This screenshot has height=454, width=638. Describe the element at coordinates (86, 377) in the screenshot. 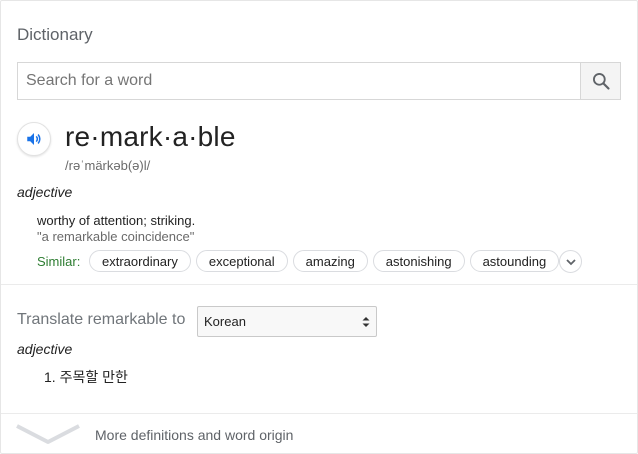

I see `translation-item: 1. 주목할 만한` at that location.